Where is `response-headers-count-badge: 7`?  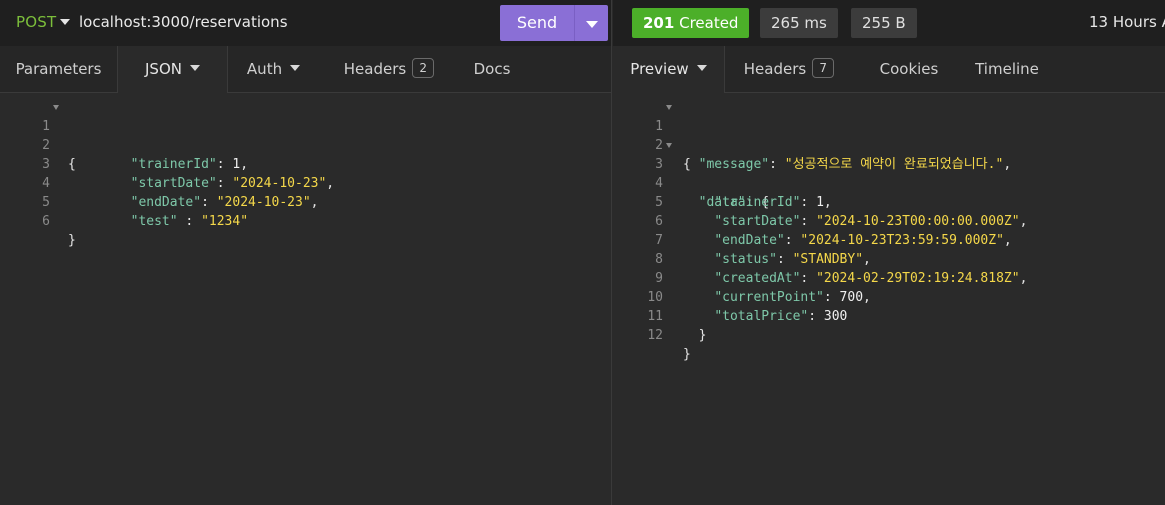 response-headers-count-badge: 7 is located at coordinates (823, 68).